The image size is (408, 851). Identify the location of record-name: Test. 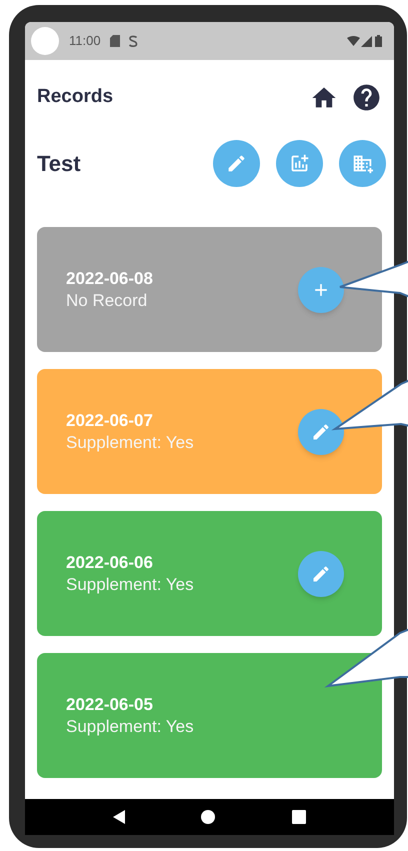
(59, 164).